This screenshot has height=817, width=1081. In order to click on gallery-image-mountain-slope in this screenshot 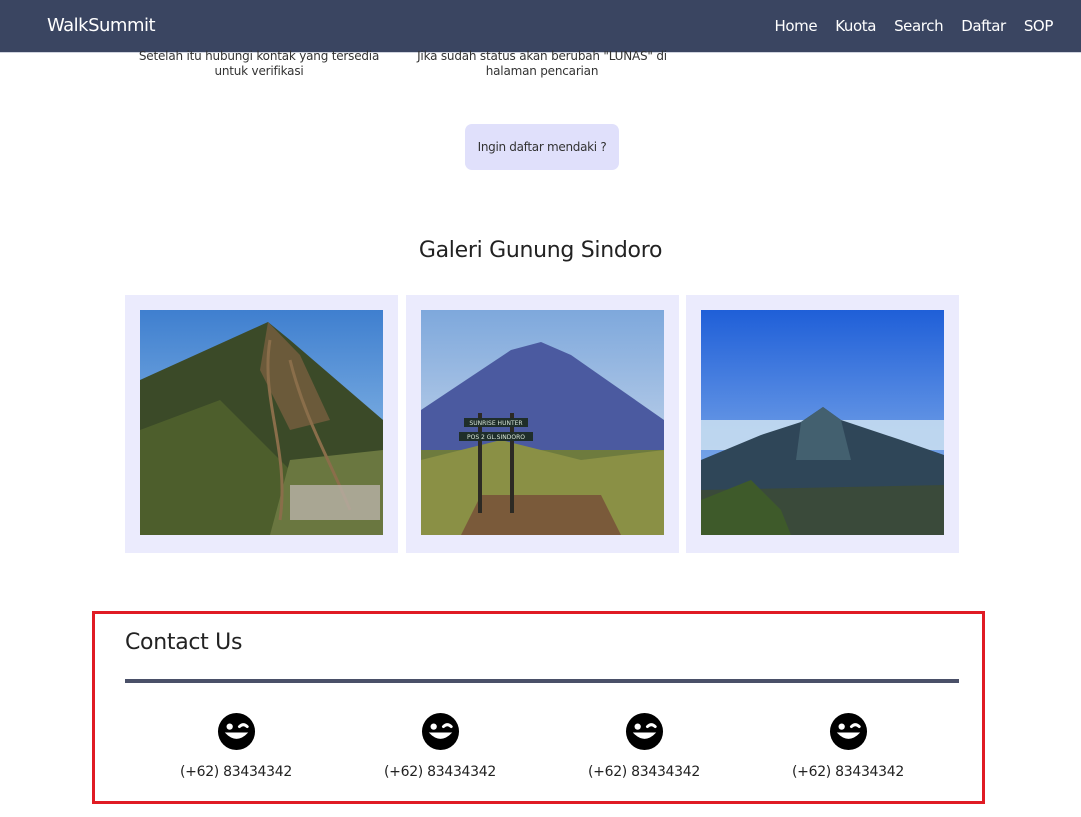, I will do `click(261, 422)`.